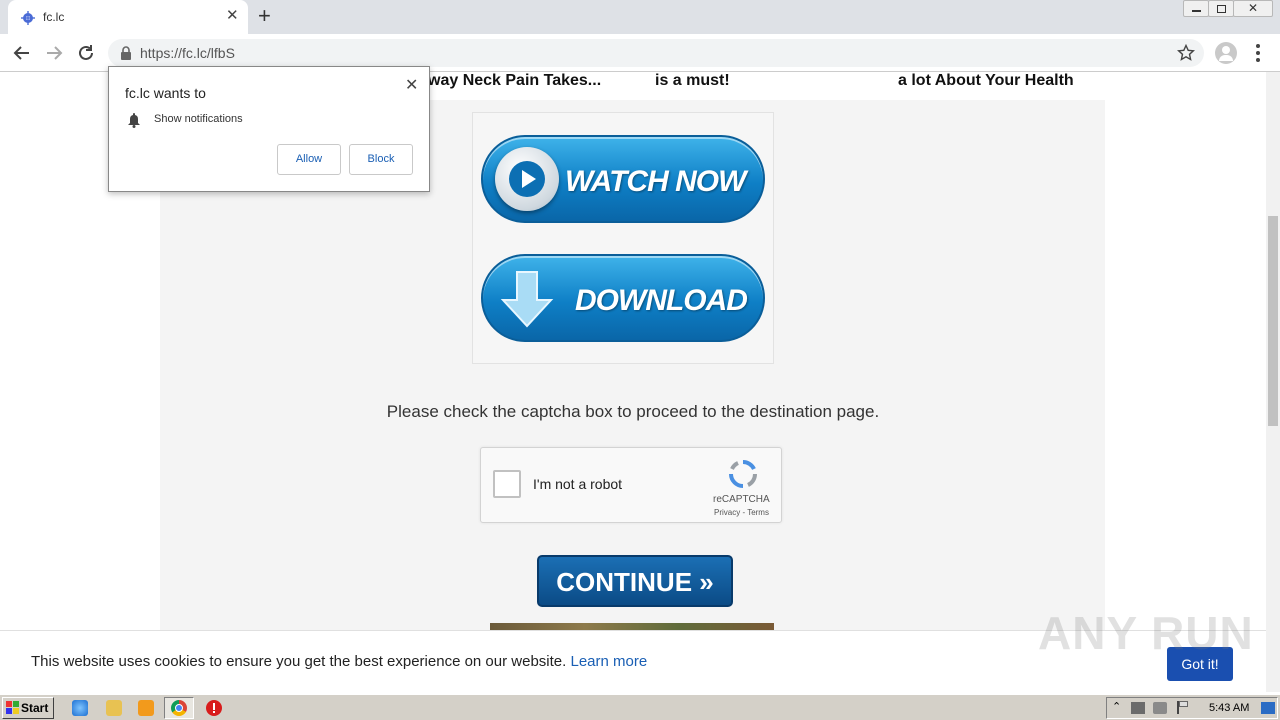 The height and width of the screenshot is (720, 1280). What do you see at coordinates (214, 708) in the screenshot?
I see `antivirus-stop-icon` at bounding box center [214, 708].